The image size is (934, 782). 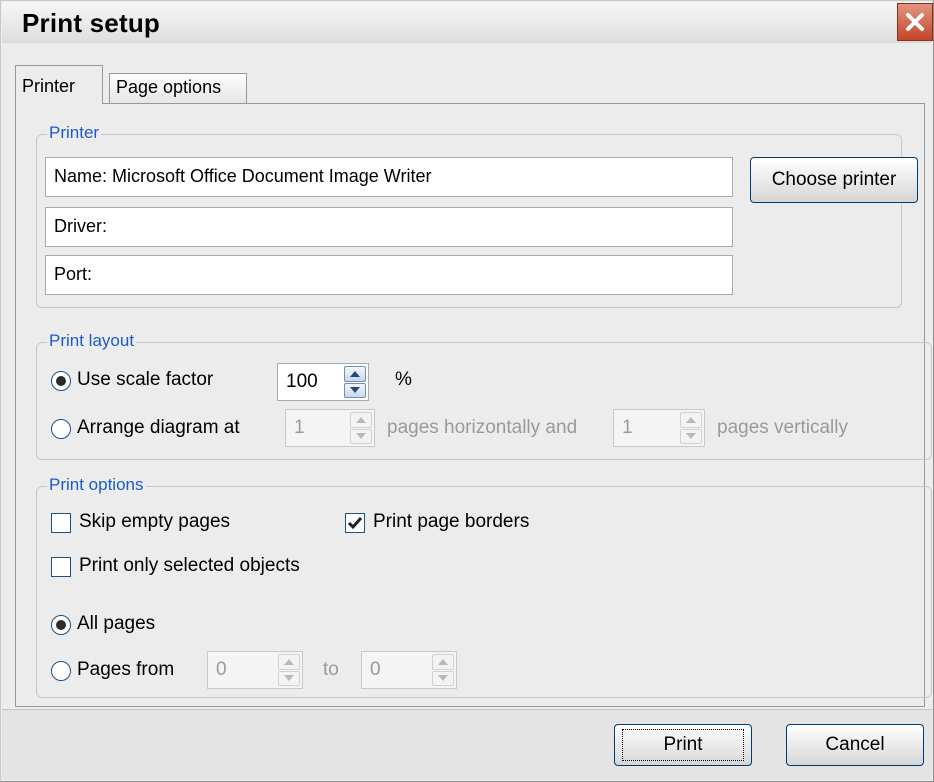 What do you see at coordinates (255, 670) in the screenshot?
I see `pages-from-stepper: 0` at bounding box center [255, 670].